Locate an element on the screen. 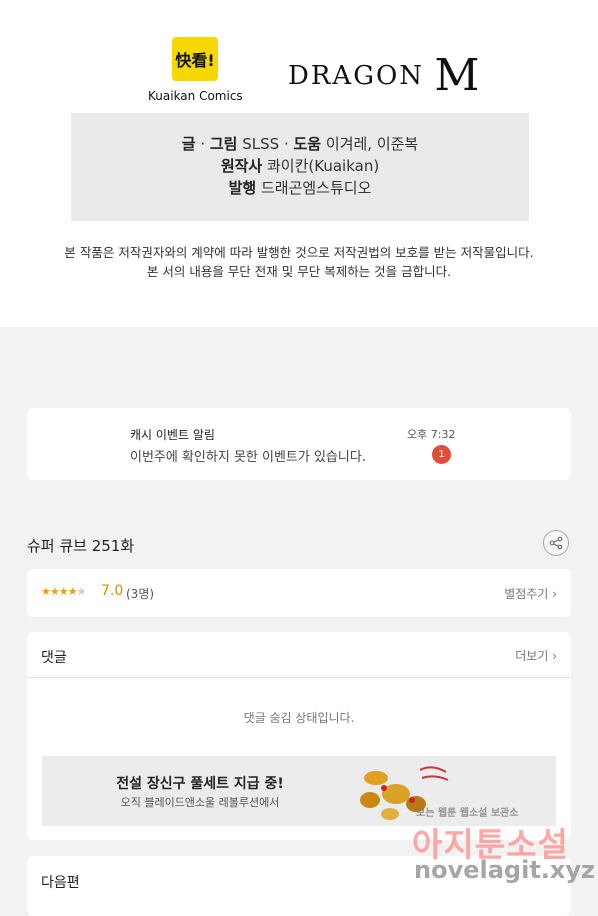 The height and width of the screenshot is (916, 598). comments-more-button: 더보기 › is located at coordinates (536, 655).